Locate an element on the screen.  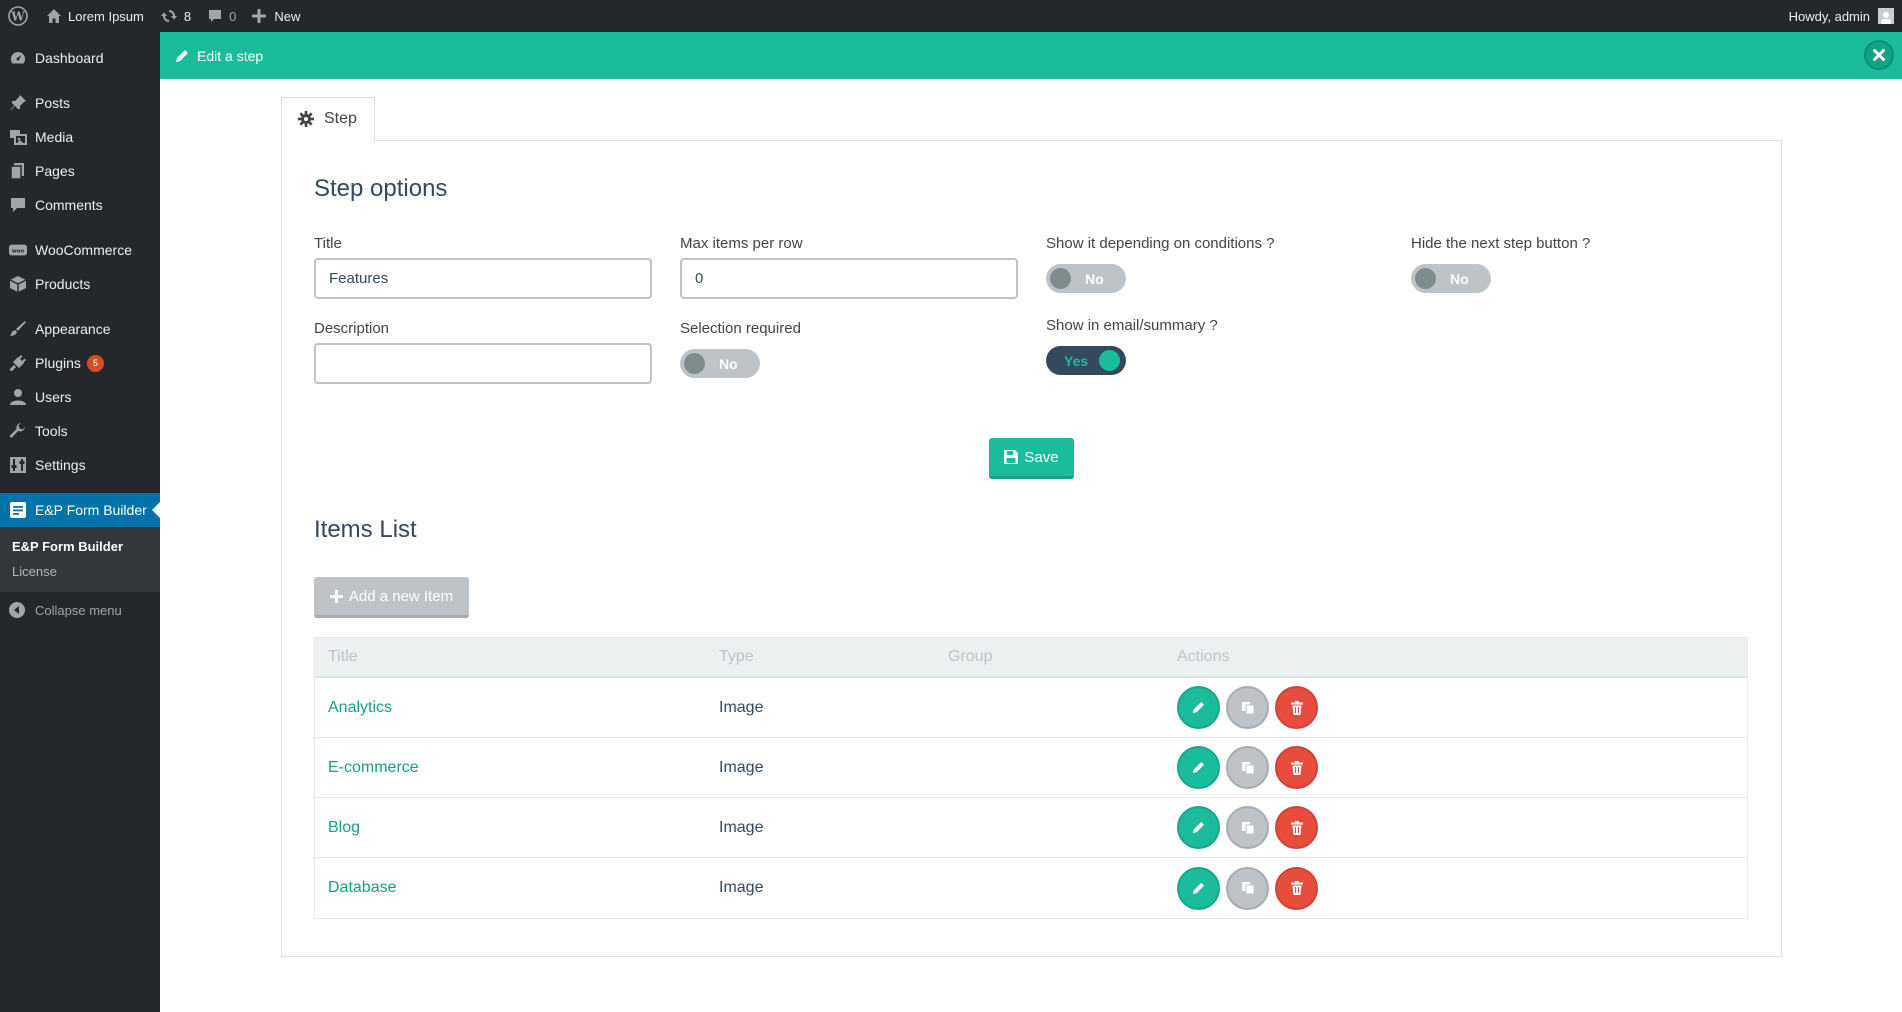
add-item-button: Add a new Item is located at coordinates (391, 597).